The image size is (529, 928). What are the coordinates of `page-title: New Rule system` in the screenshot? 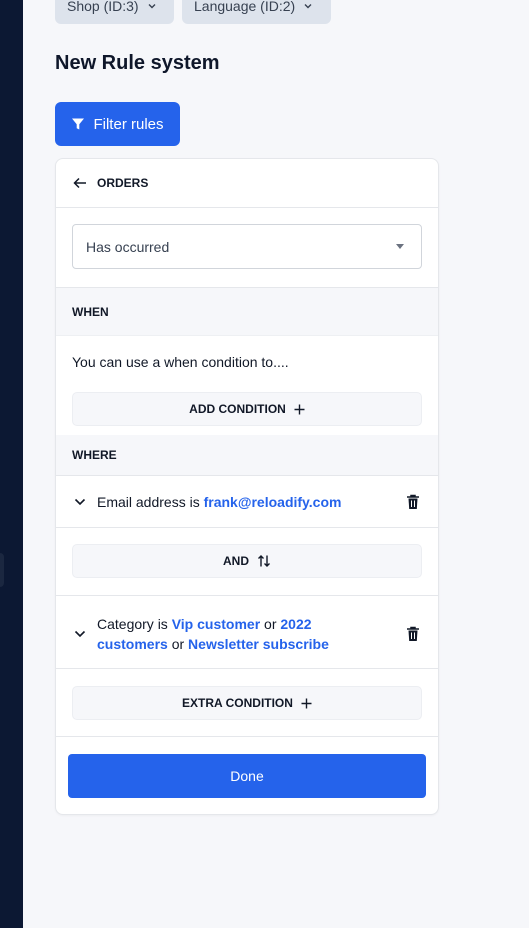 It's located at (137, 63).